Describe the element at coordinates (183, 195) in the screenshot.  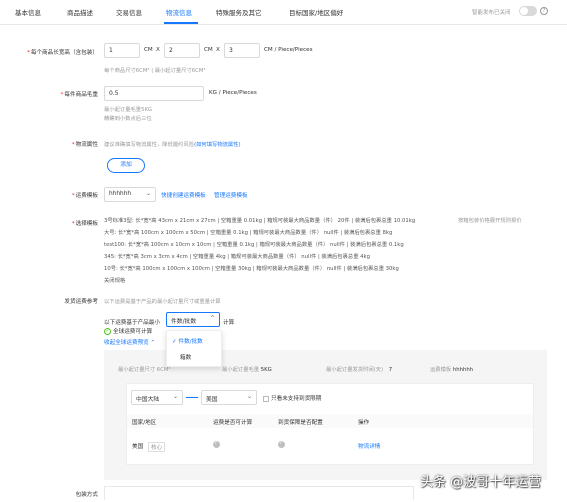
I see `create-template-link: 快捷创建运费模板` at that location.